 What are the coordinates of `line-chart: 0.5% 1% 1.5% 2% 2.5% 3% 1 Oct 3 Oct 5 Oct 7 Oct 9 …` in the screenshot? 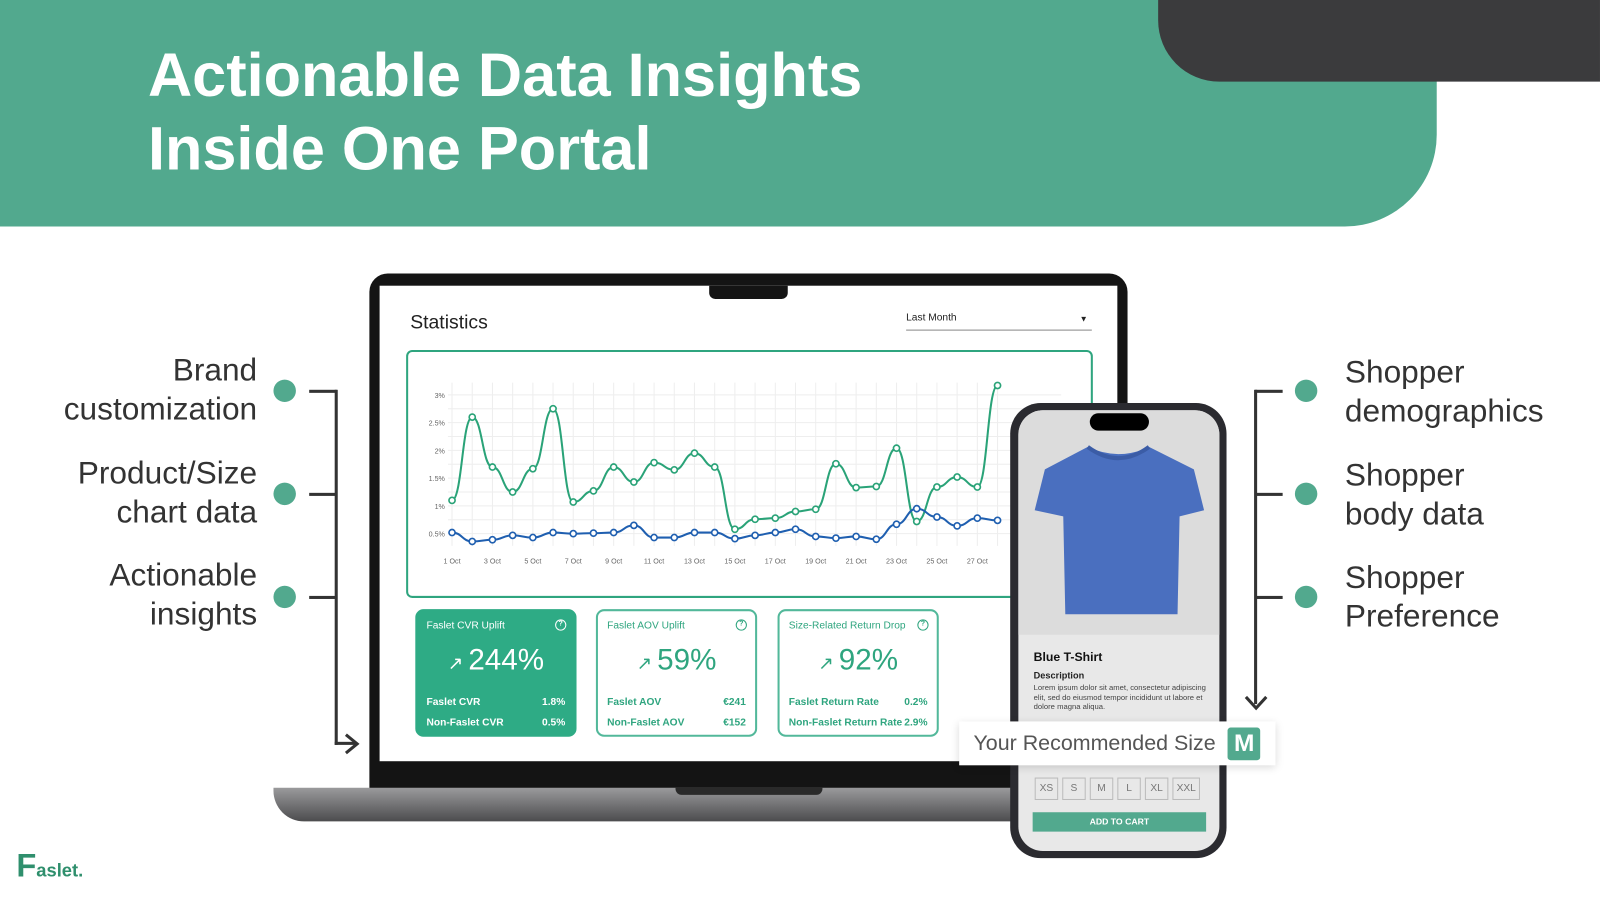 It's located at (745, 473).